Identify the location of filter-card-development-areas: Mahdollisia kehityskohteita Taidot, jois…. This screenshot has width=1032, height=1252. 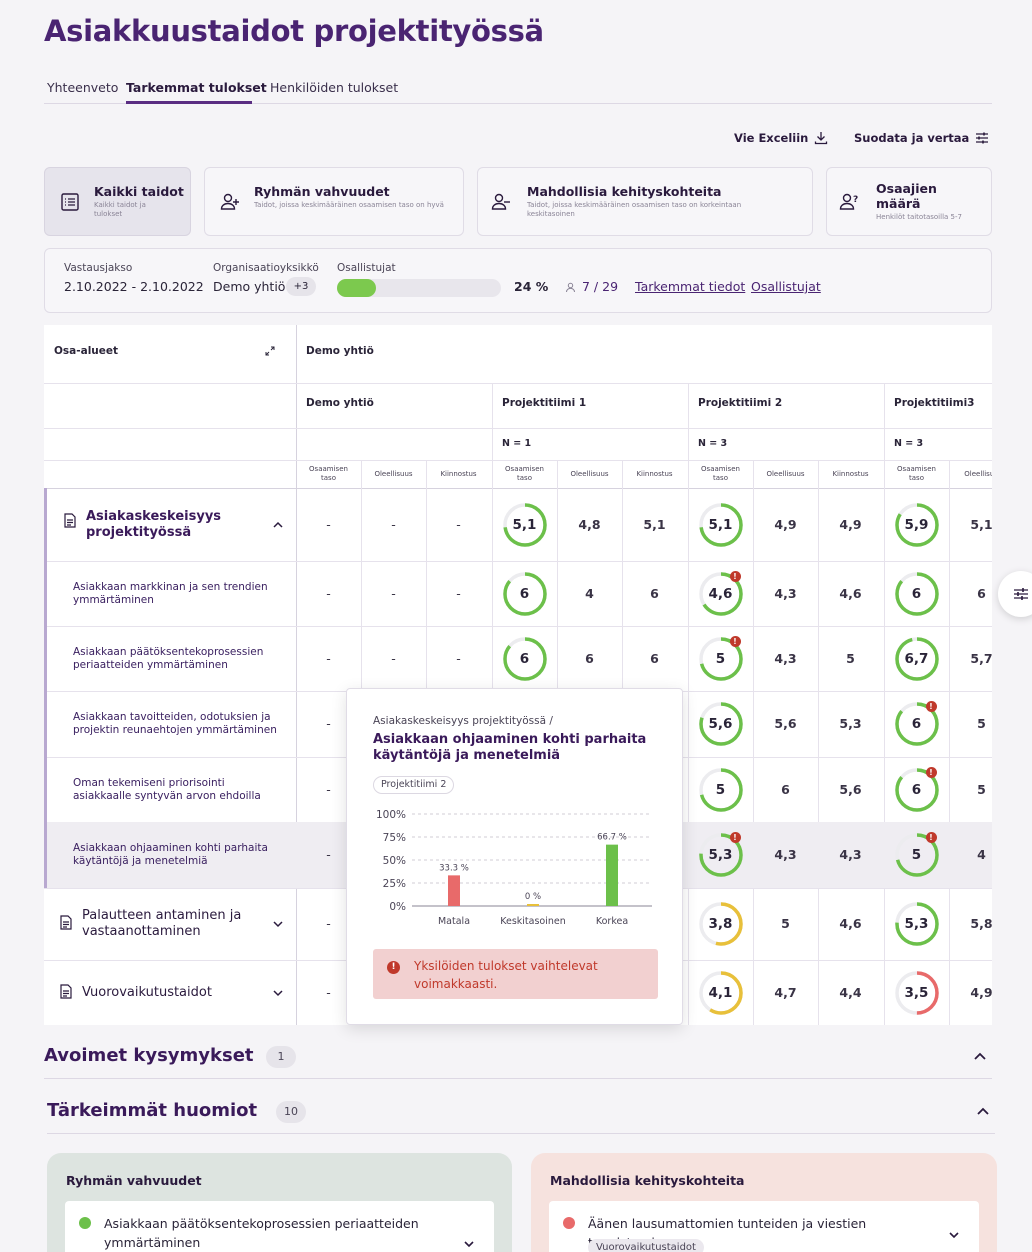
(645, 201).